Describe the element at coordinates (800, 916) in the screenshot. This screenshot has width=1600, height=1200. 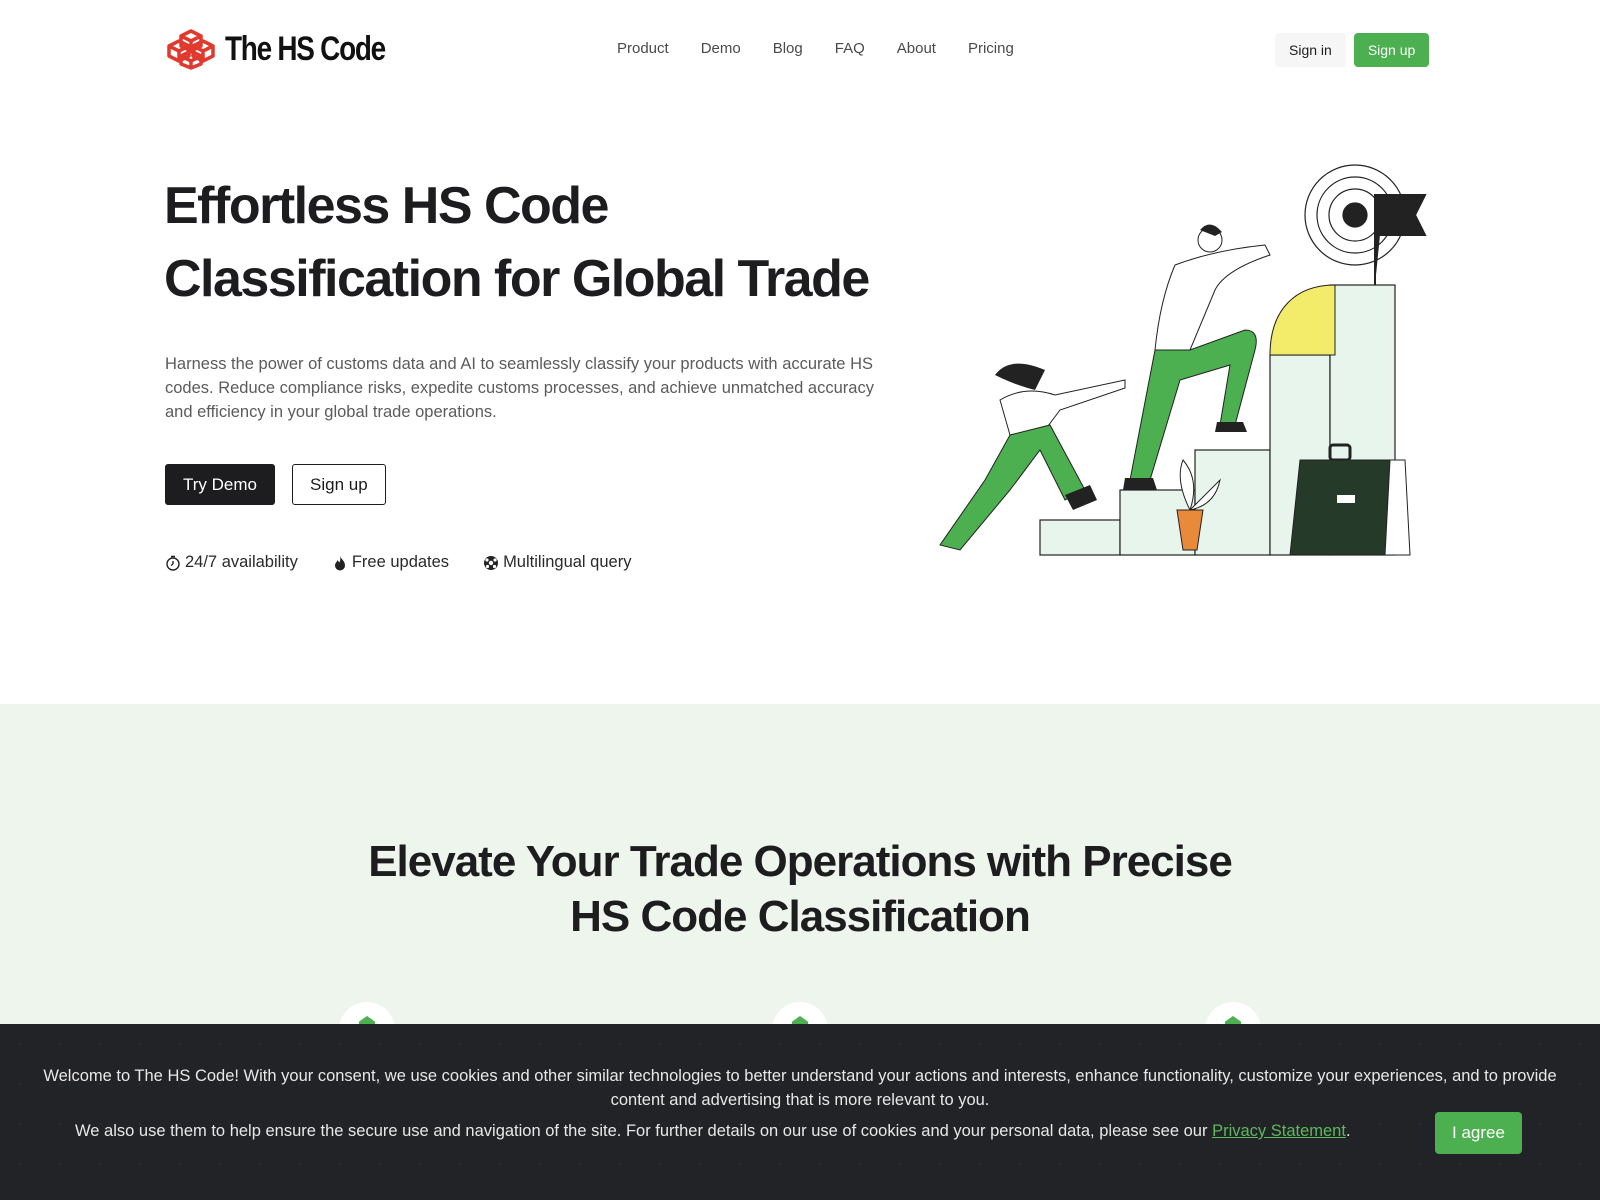
I see `section-title-line2: HS Code Classification` at that location.